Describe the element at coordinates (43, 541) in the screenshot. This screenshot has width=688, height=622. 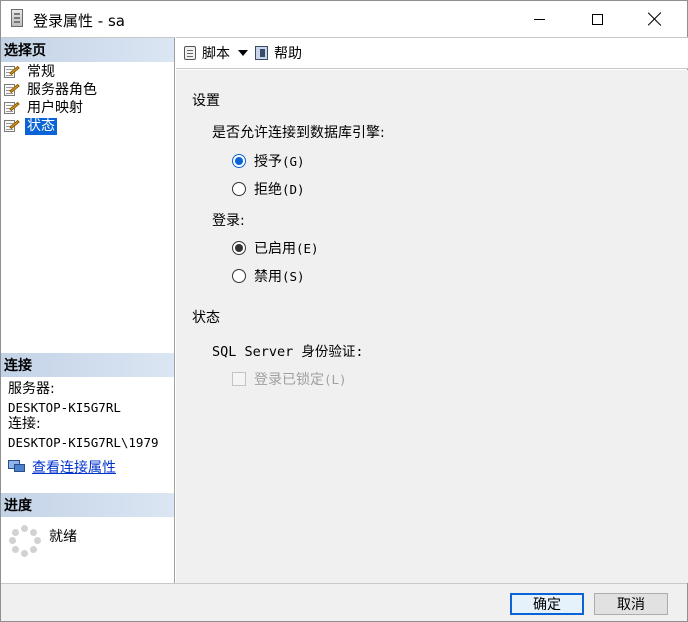
I see `progress-status: 就绪` at that location.